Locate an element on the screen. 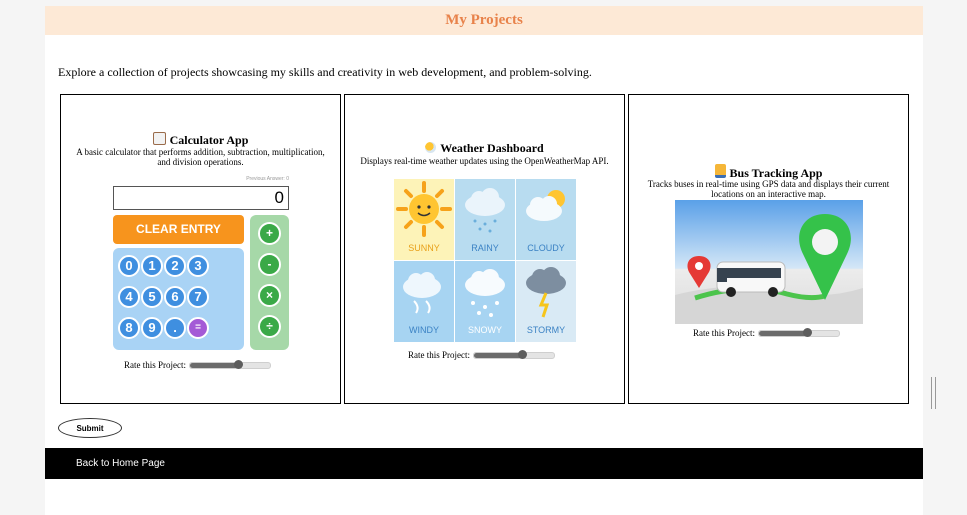 This screenshot has width=967, height=515. bus-image is located at coordinates (751, 279).